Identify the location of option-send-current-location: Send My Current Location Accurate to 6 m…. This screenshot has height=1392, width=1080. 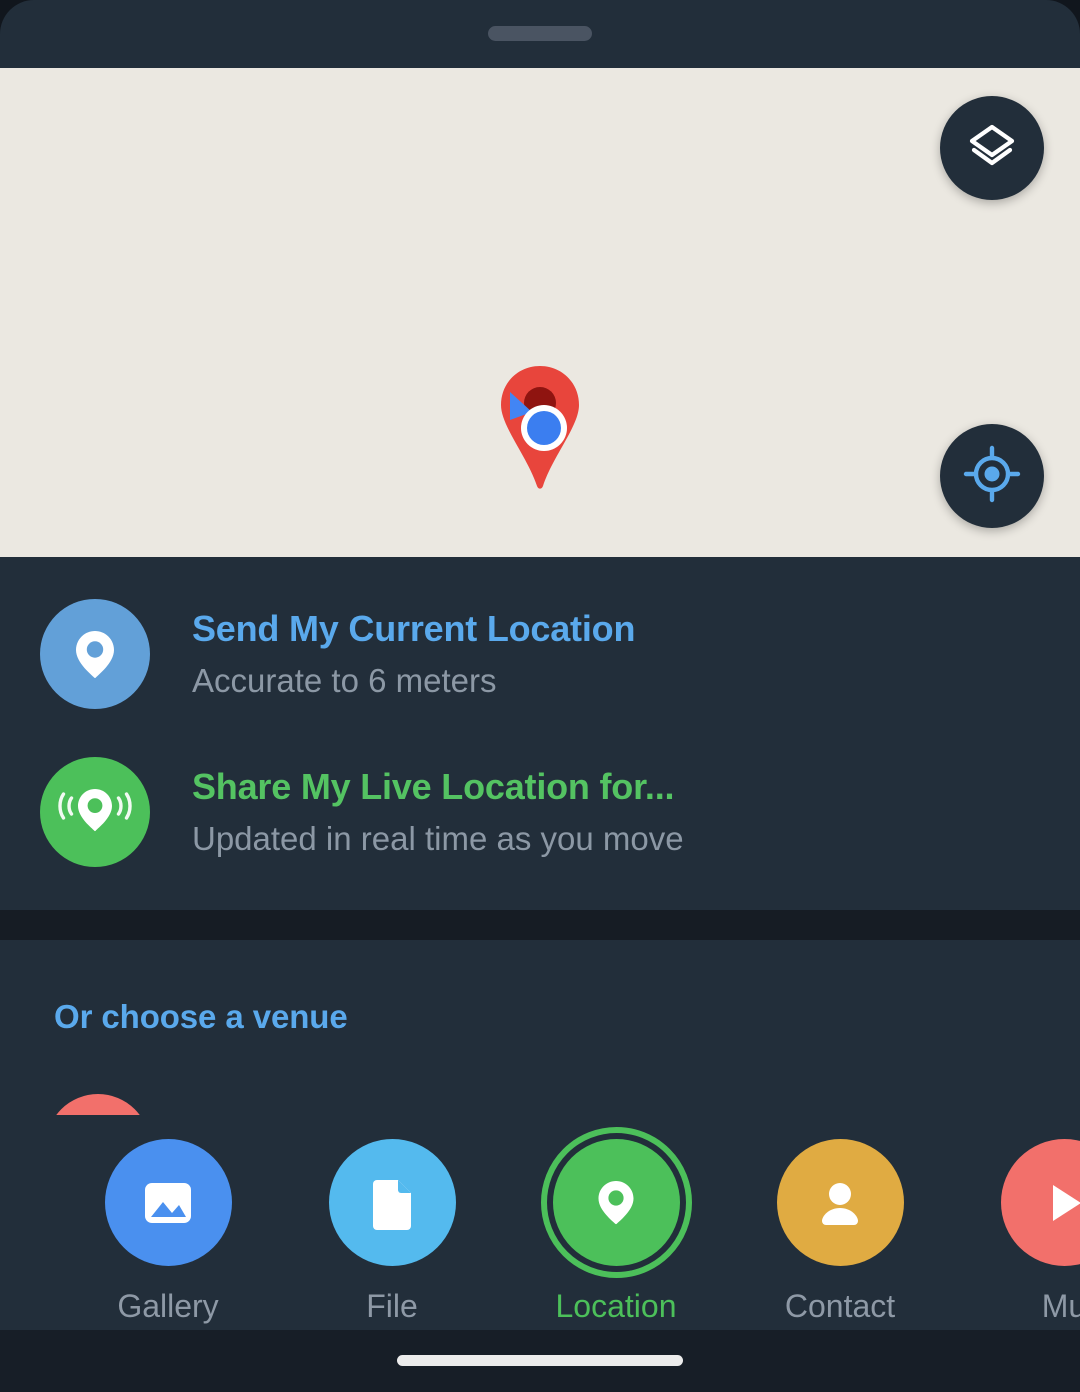
(540, 654).